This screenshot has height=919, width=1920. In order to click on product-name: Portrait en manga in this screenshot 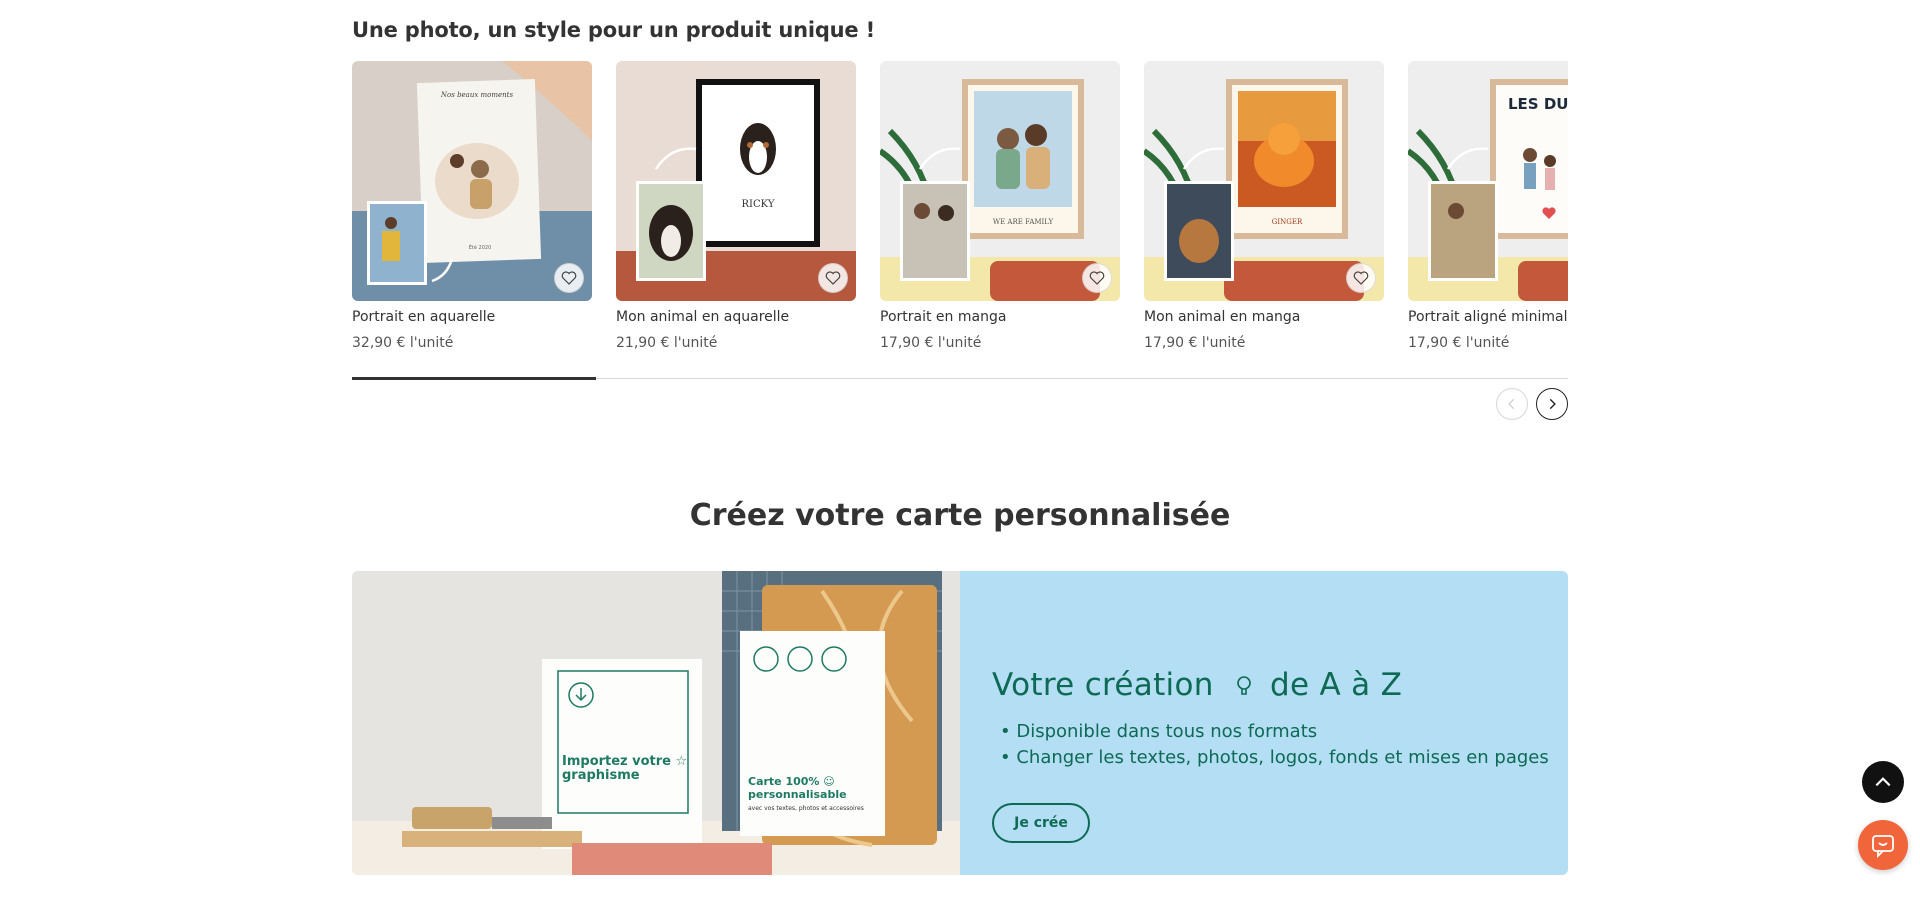, I will do `click(943, 317)`.